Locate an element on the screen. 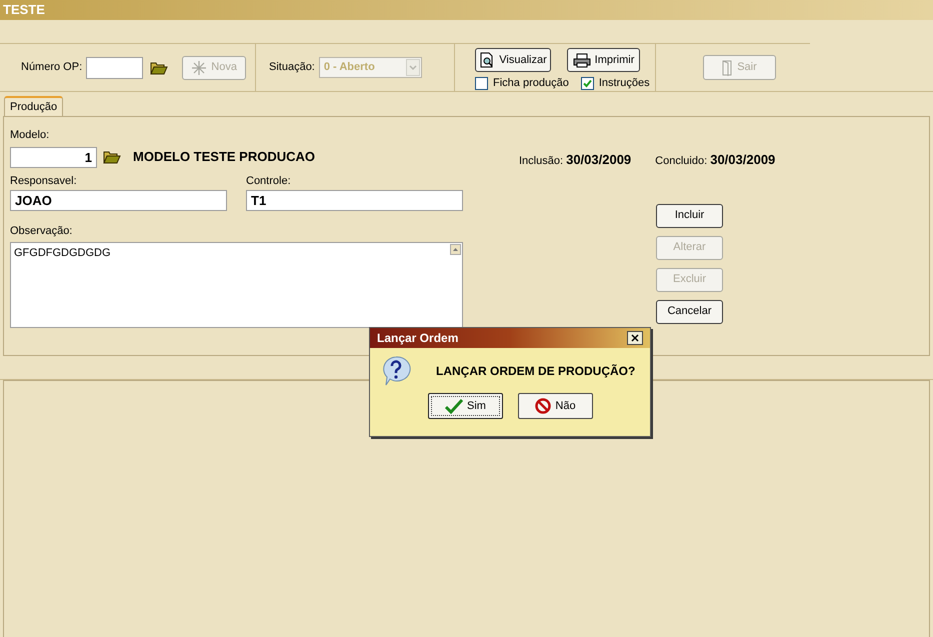 The width and height of the screenshot is (933, 637). numero-op-field is located at coordinates (115, 67).